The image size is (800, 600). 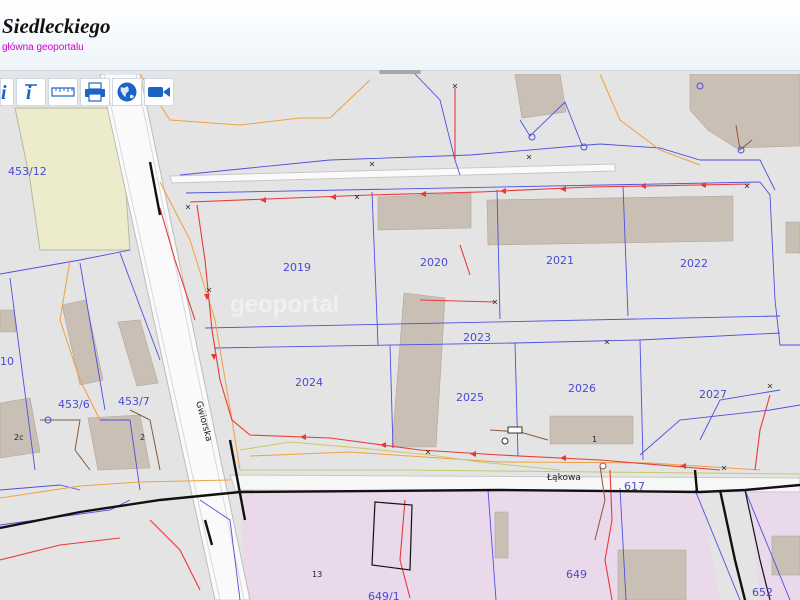 I want to click on info-icon: i, so click(x=4, y=92).